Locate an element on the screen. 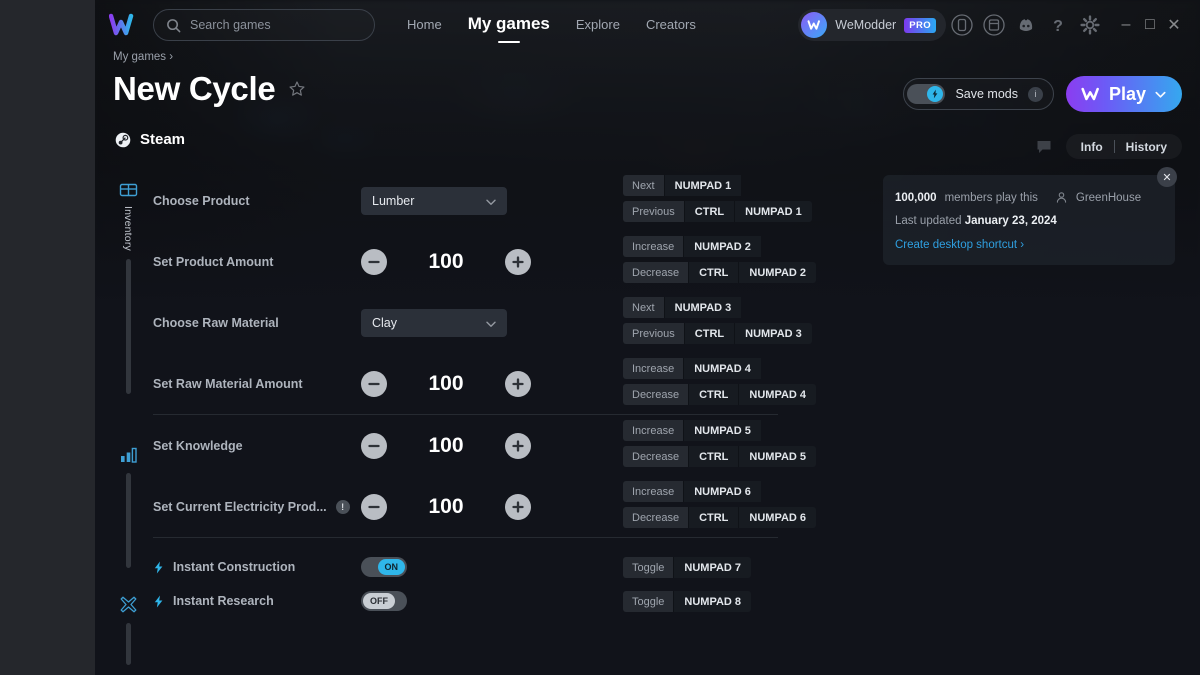 Image resolution: width=1200 pixels, height=675 pixels. hotkey: Decrease CTRL NUMPAD 5 is located at coordinates (720, 456).